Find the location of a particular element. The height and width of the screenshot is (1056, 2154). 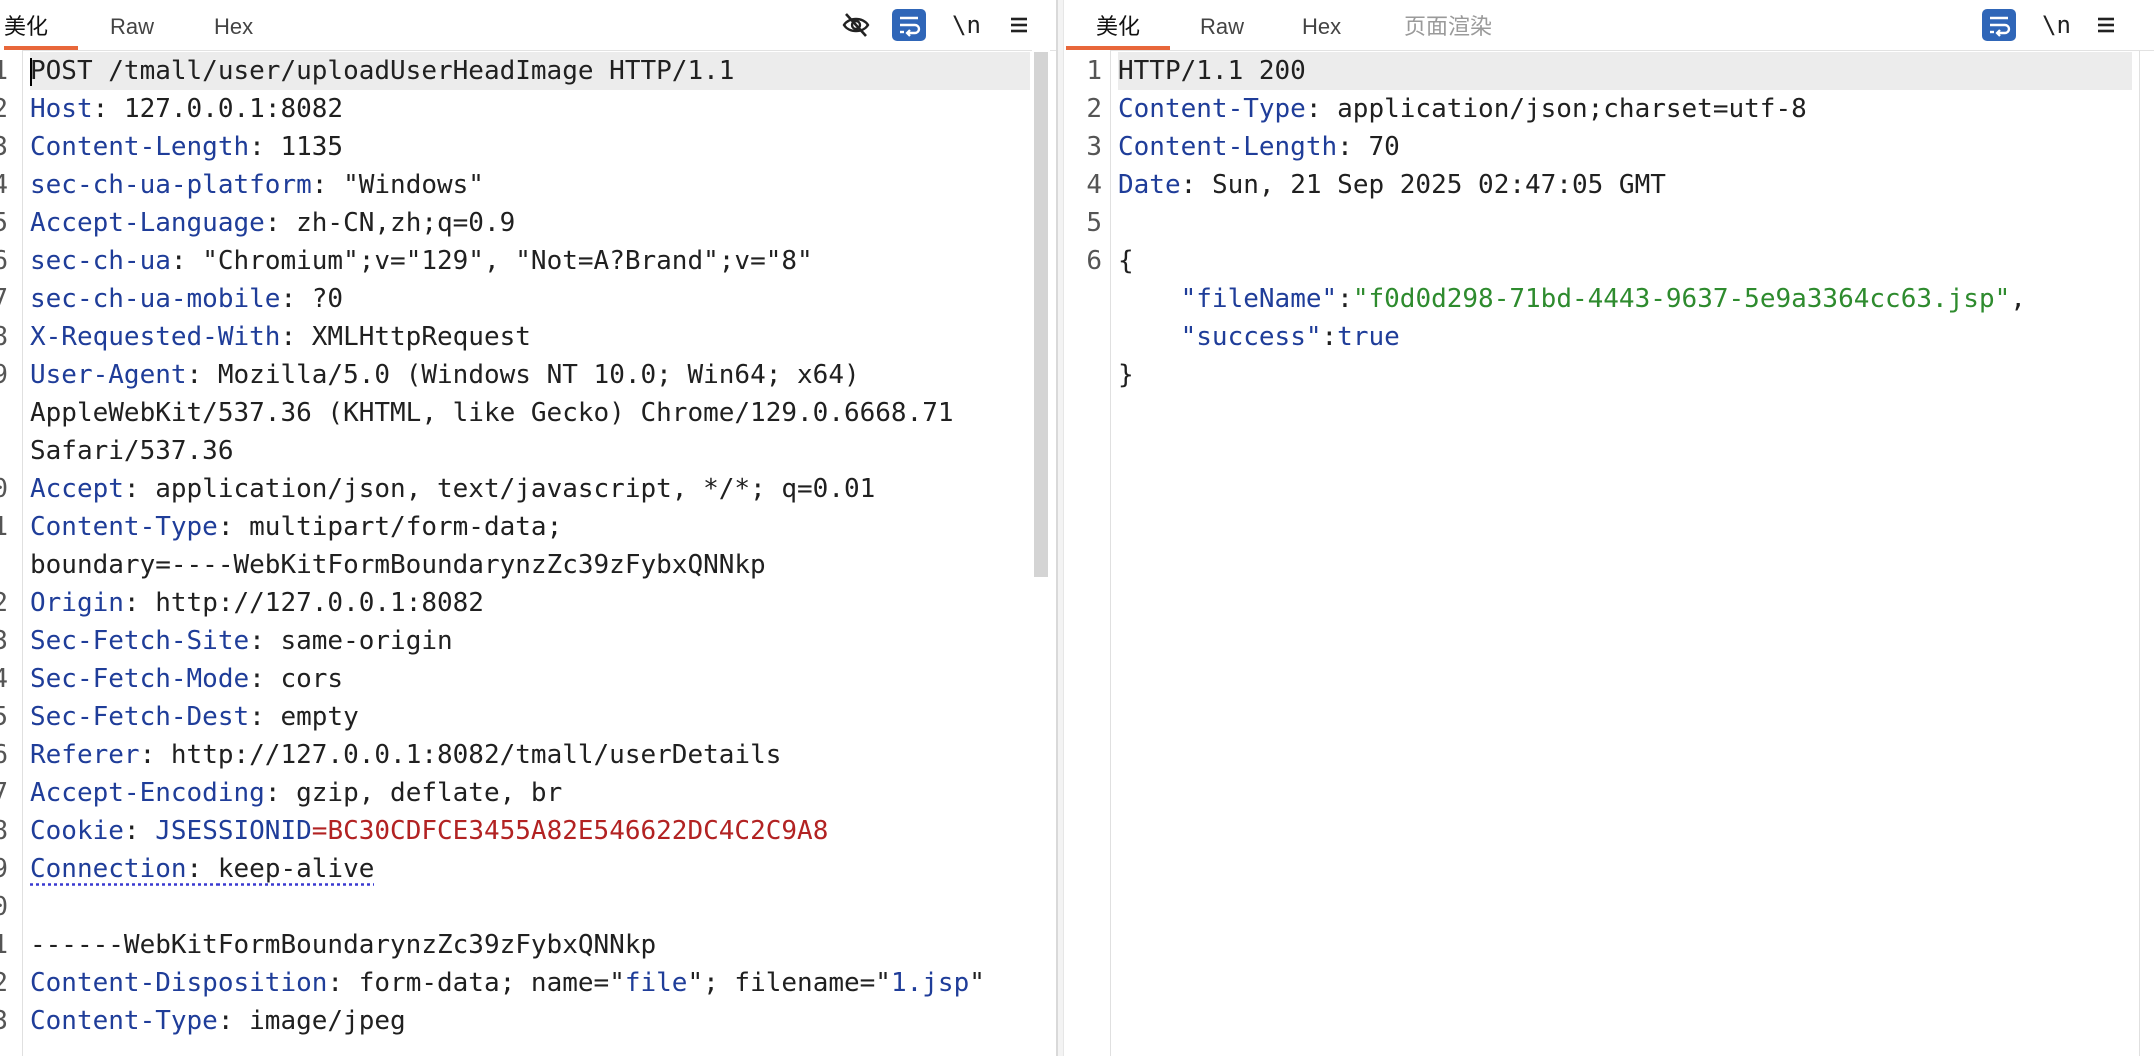

line-value: keep-alive is located at coordinates (296, 869).